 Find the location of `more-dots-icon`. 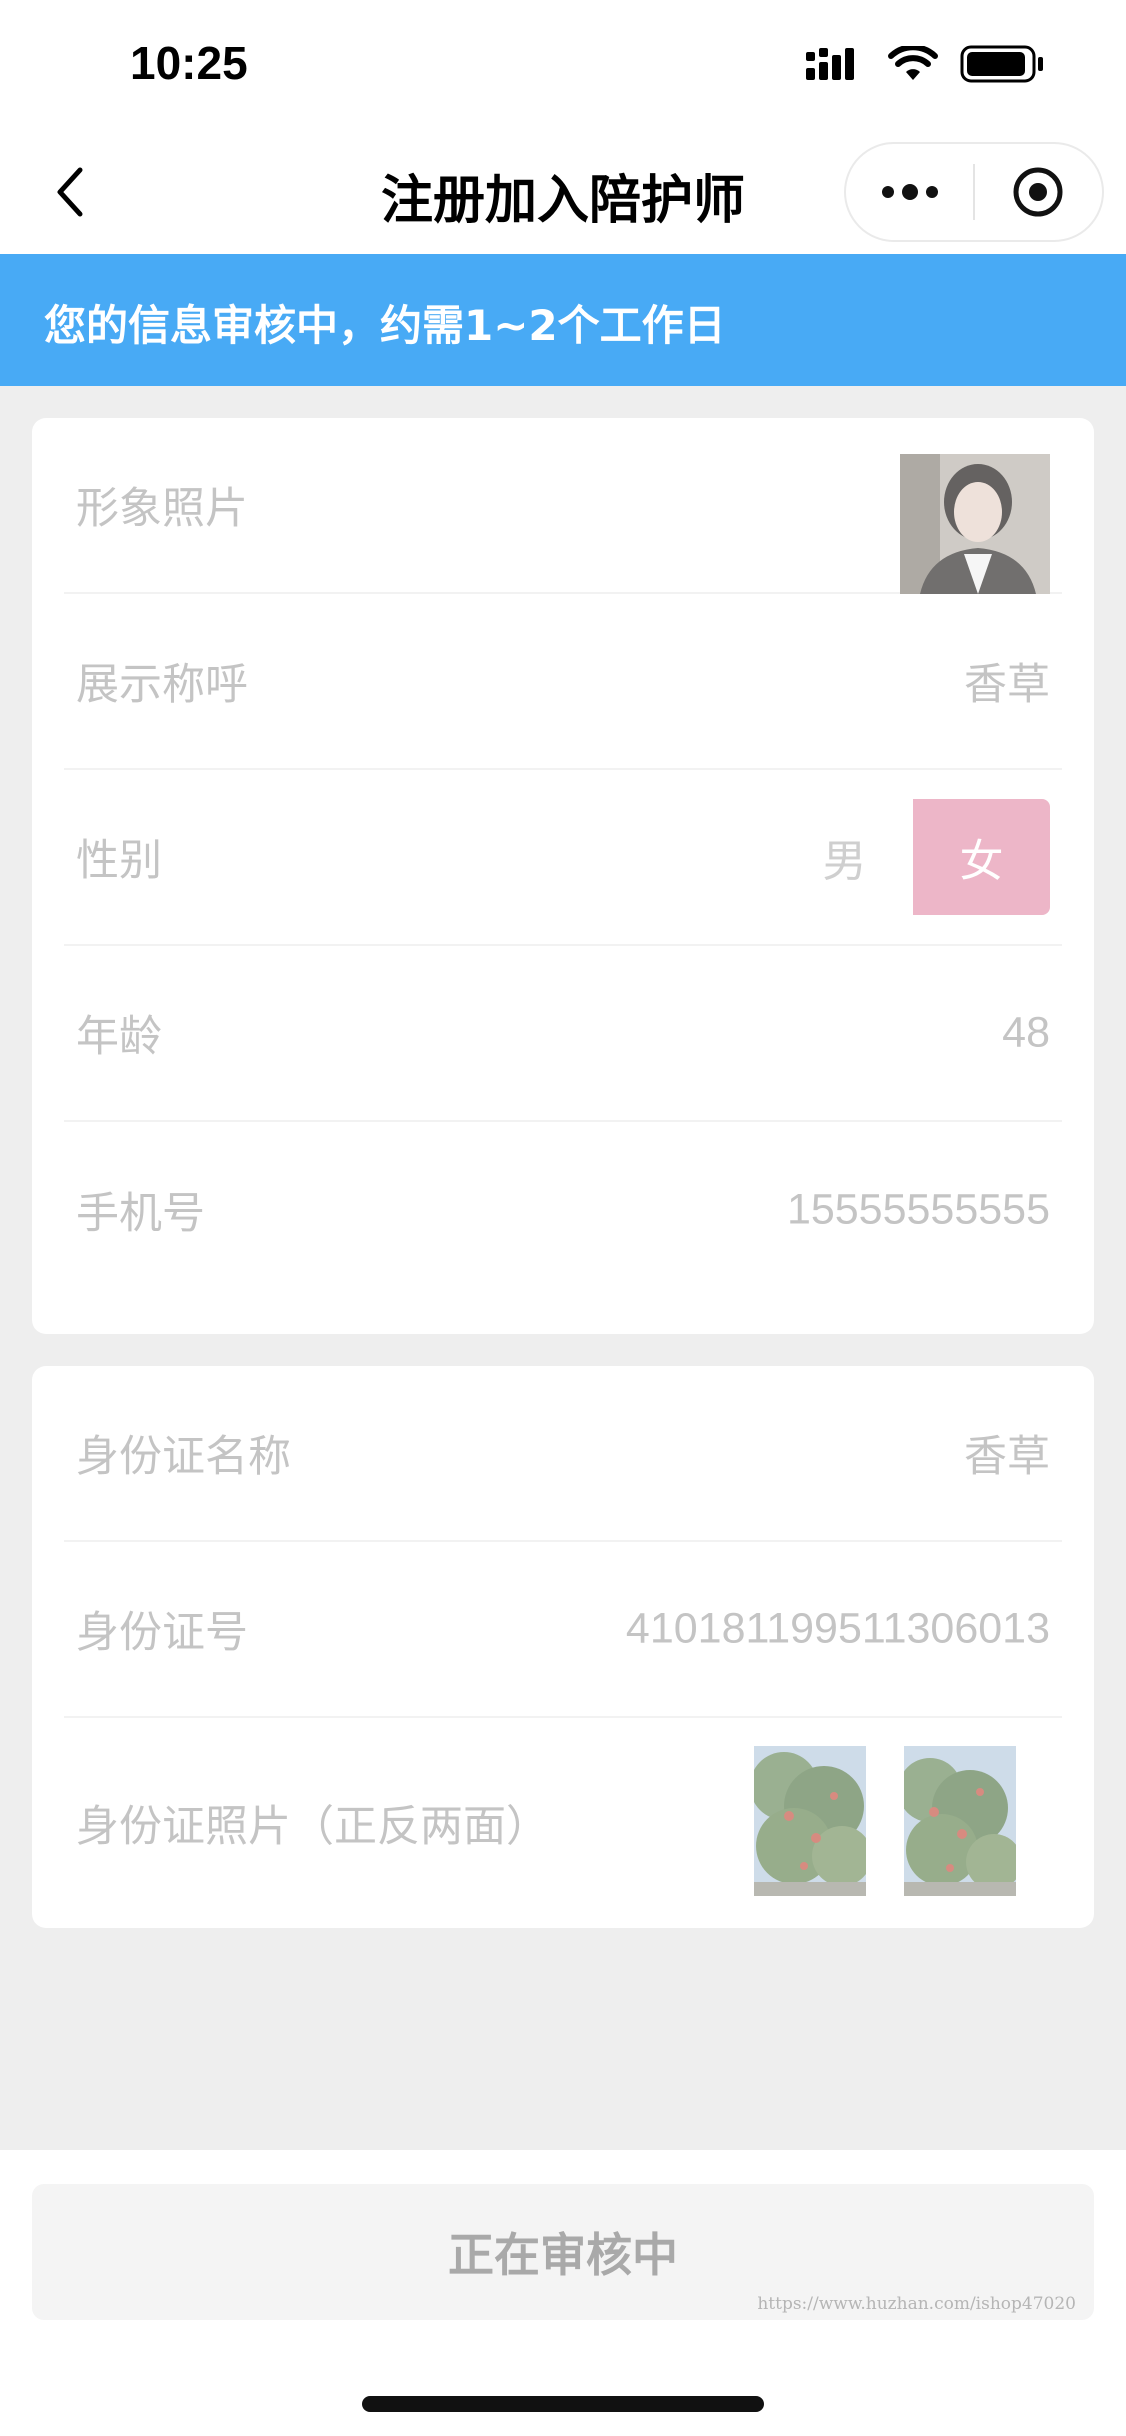

more-dots-icon is located at coordinates (909, 192).